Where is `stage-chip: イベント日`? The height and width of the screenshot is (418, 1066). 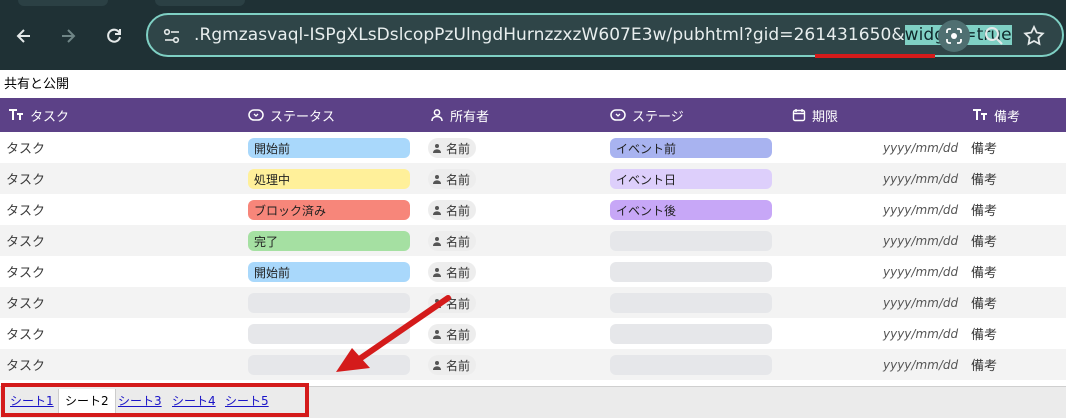 stage-chip: イベント日 is located at coordinates (691, 179).